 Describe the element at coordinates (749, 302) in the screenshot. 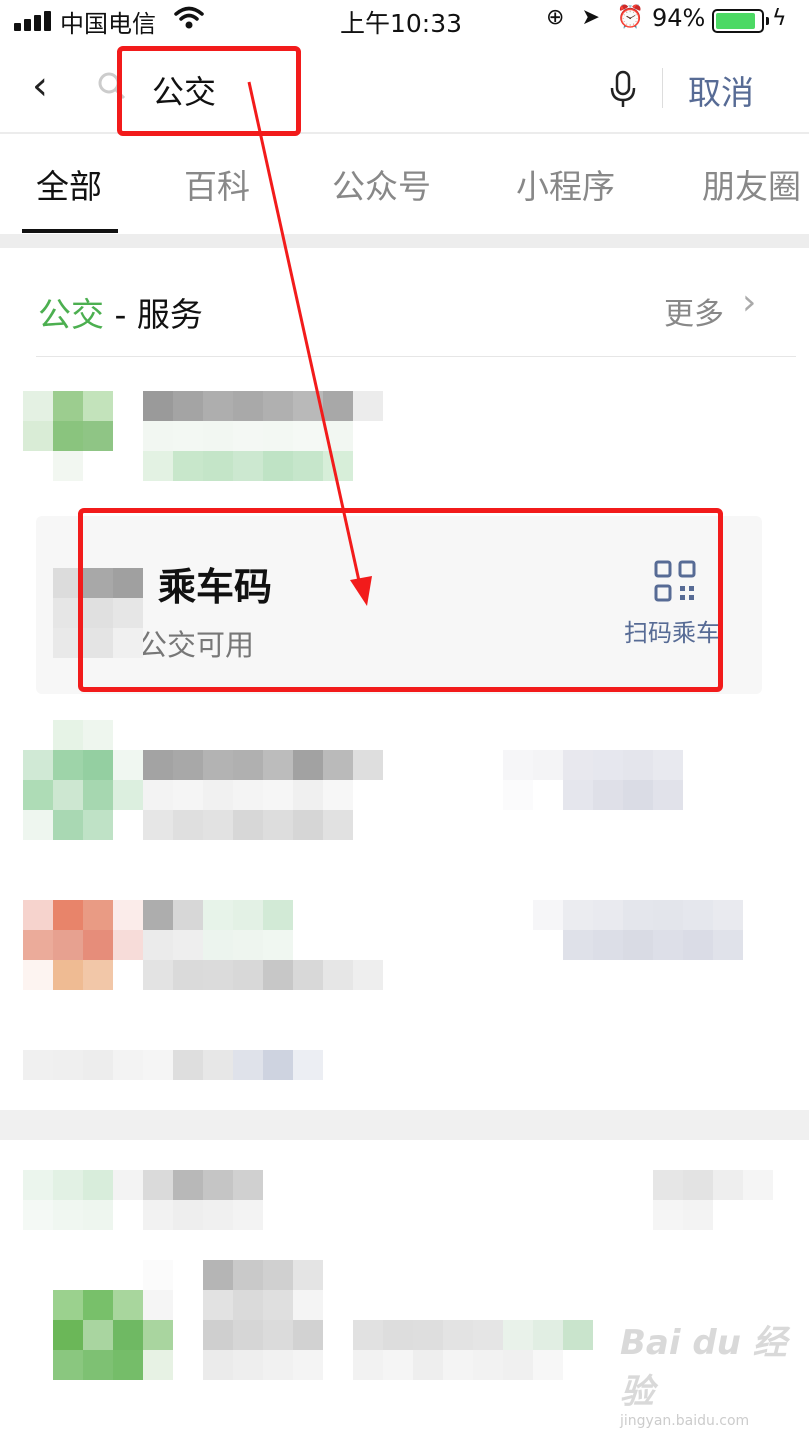

I see `chevron-right-icon: ›` at that location.